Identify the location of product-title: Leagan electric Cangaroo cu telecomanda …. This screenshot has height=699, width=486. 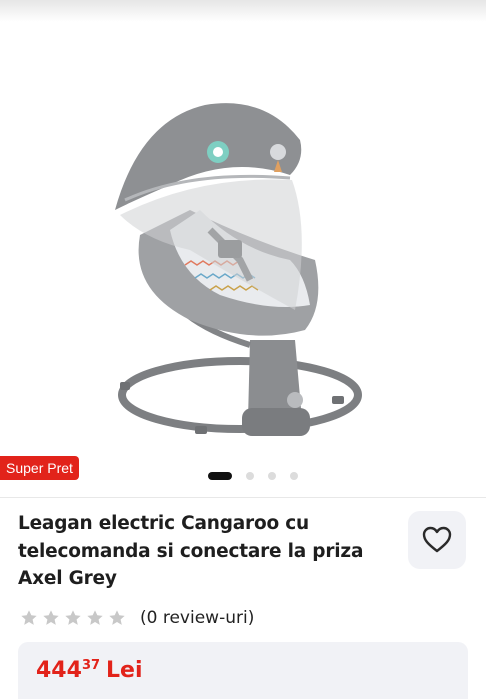
(191, 551).